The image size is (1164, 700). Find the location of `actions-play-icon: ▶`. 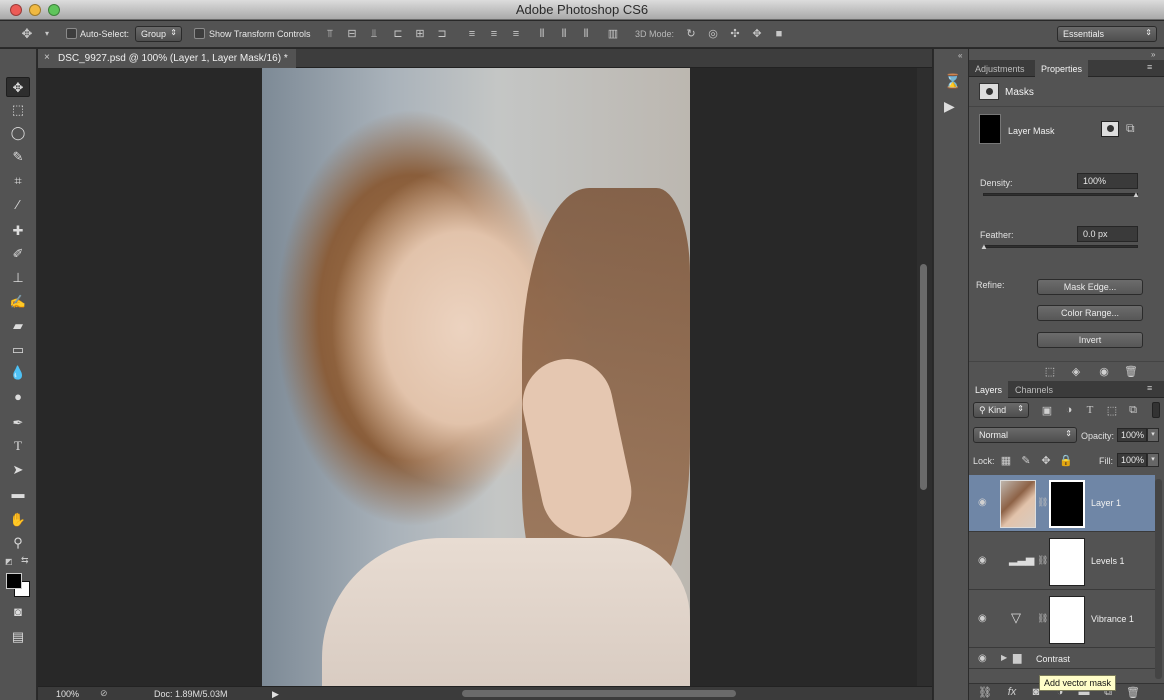

actions-play-icon: ▶ is located at coordinates (949, 106).